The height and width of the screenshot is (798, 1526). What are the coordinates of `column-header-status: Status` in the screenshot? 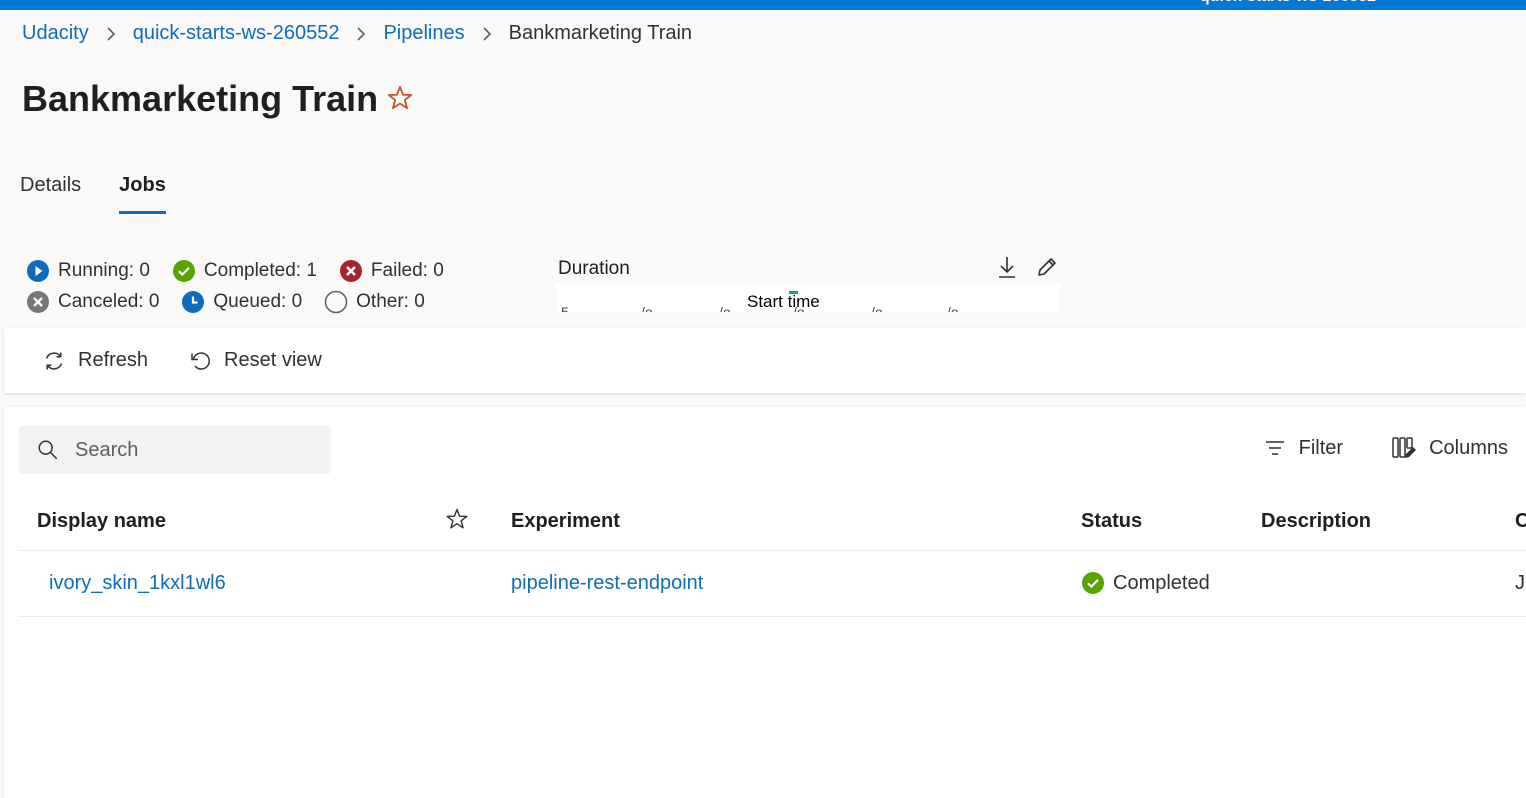 It's located at (1111, 521).